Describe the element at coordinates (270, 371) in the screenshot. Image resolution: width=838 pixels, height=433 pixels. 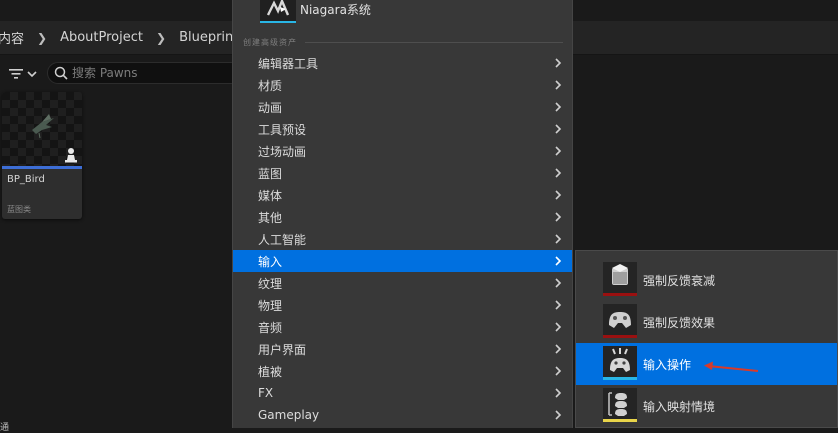
I see `menu-item-label: 植被` at that location.